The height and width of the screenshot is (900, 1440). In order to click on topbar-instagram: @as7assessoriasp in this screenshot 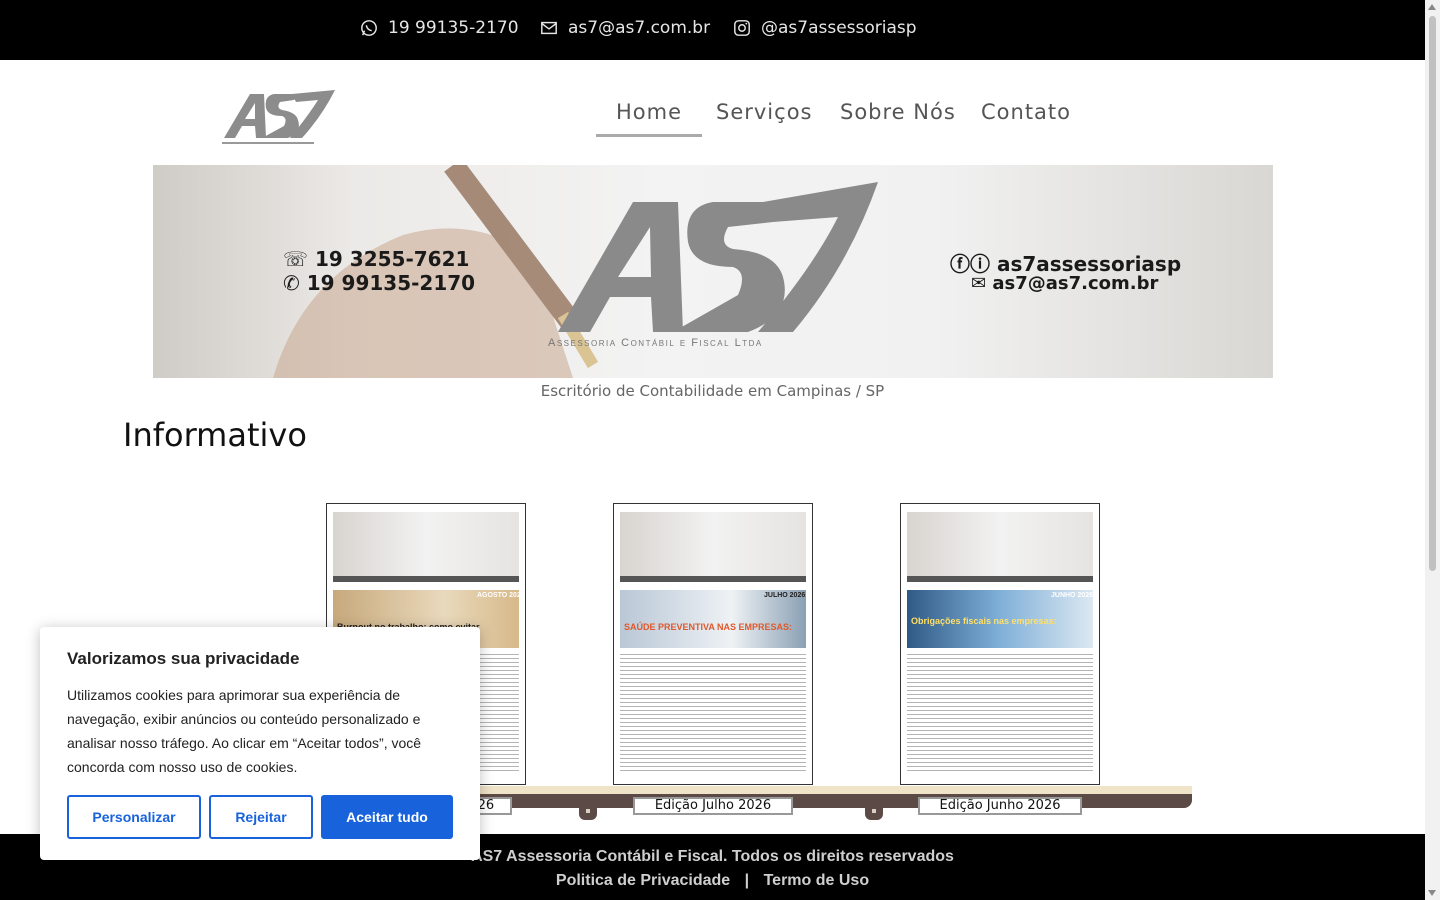, I will do `click(839, 28)`.